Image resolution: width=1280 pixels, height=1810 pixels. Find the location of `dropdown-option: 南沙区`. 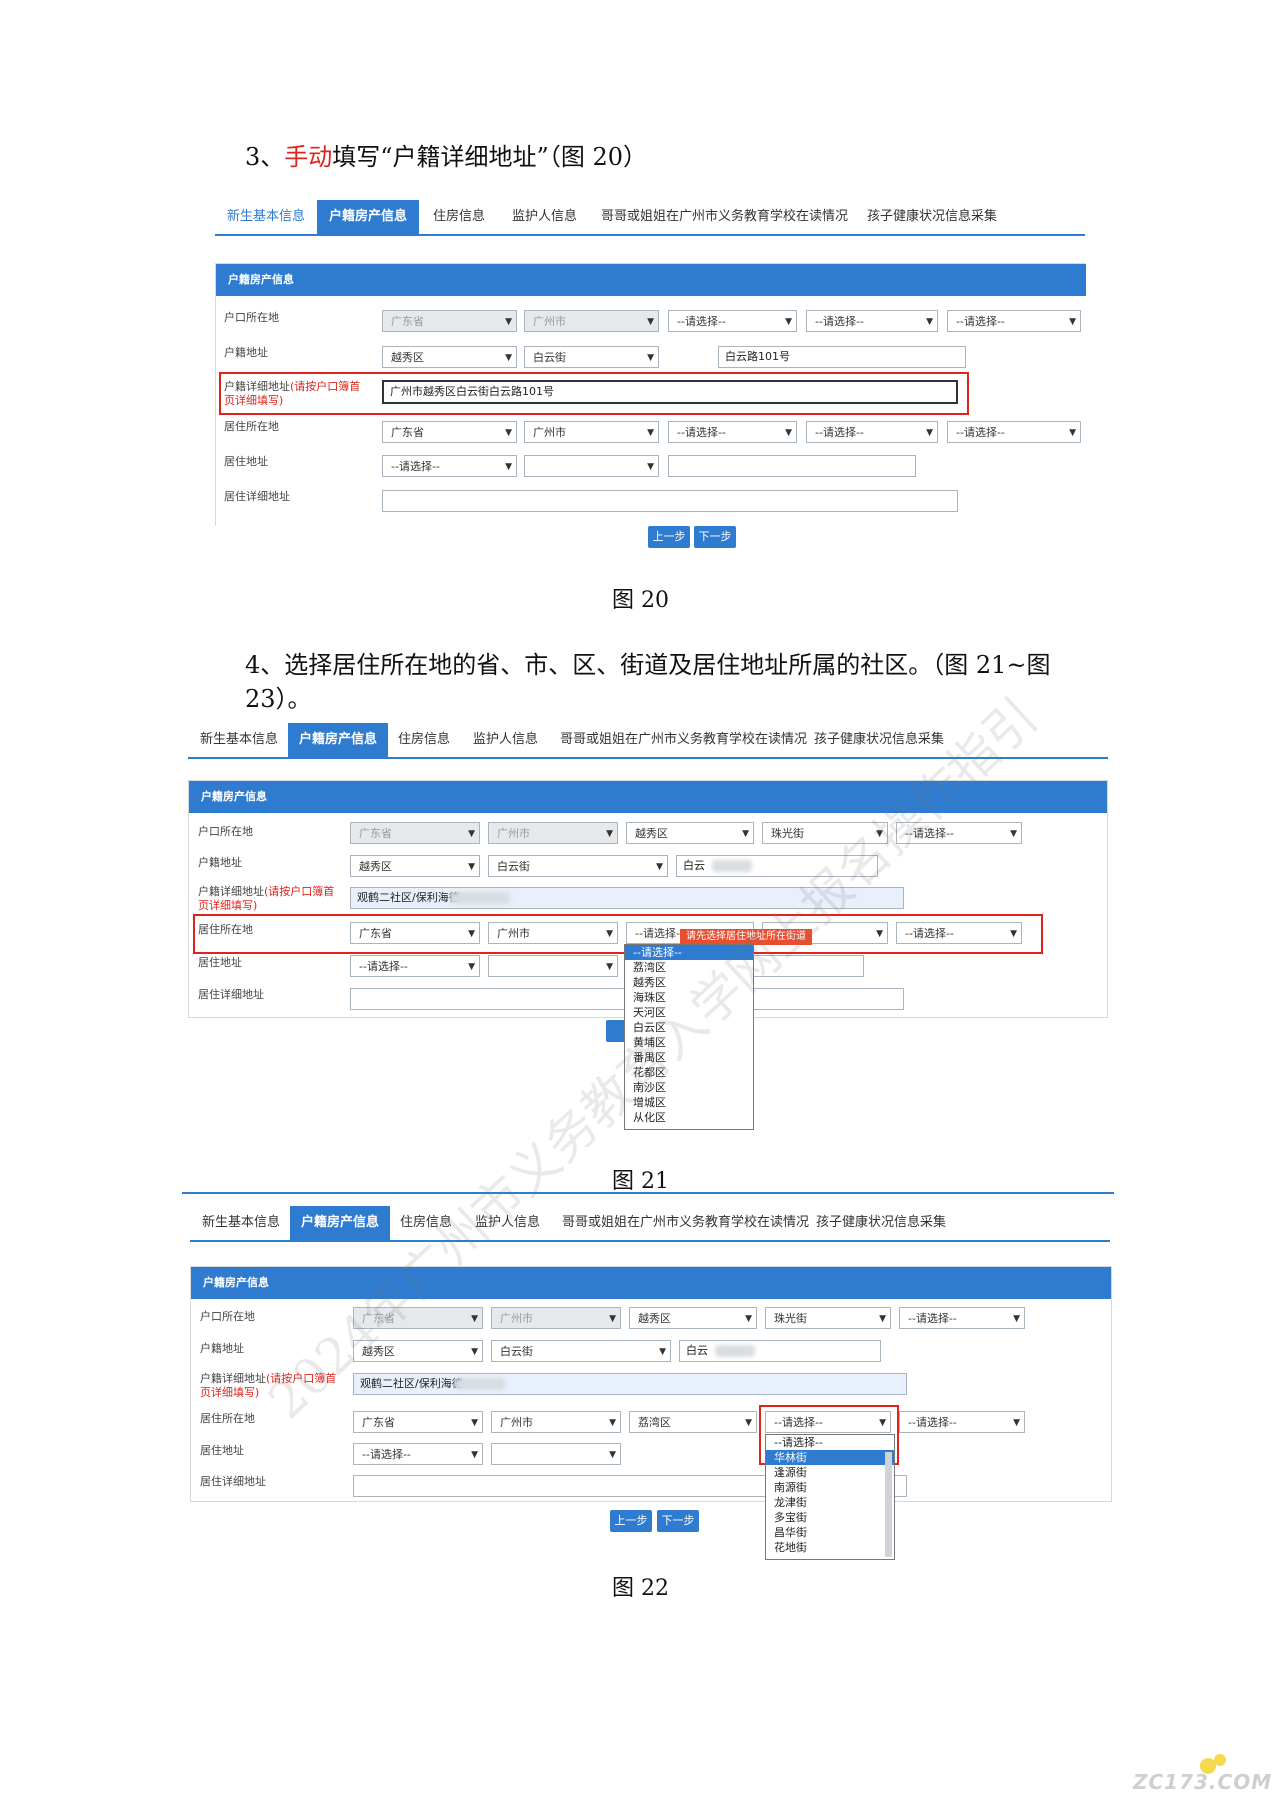

dropdown-option: 南沙区 is located at coordinates (689, 1087).